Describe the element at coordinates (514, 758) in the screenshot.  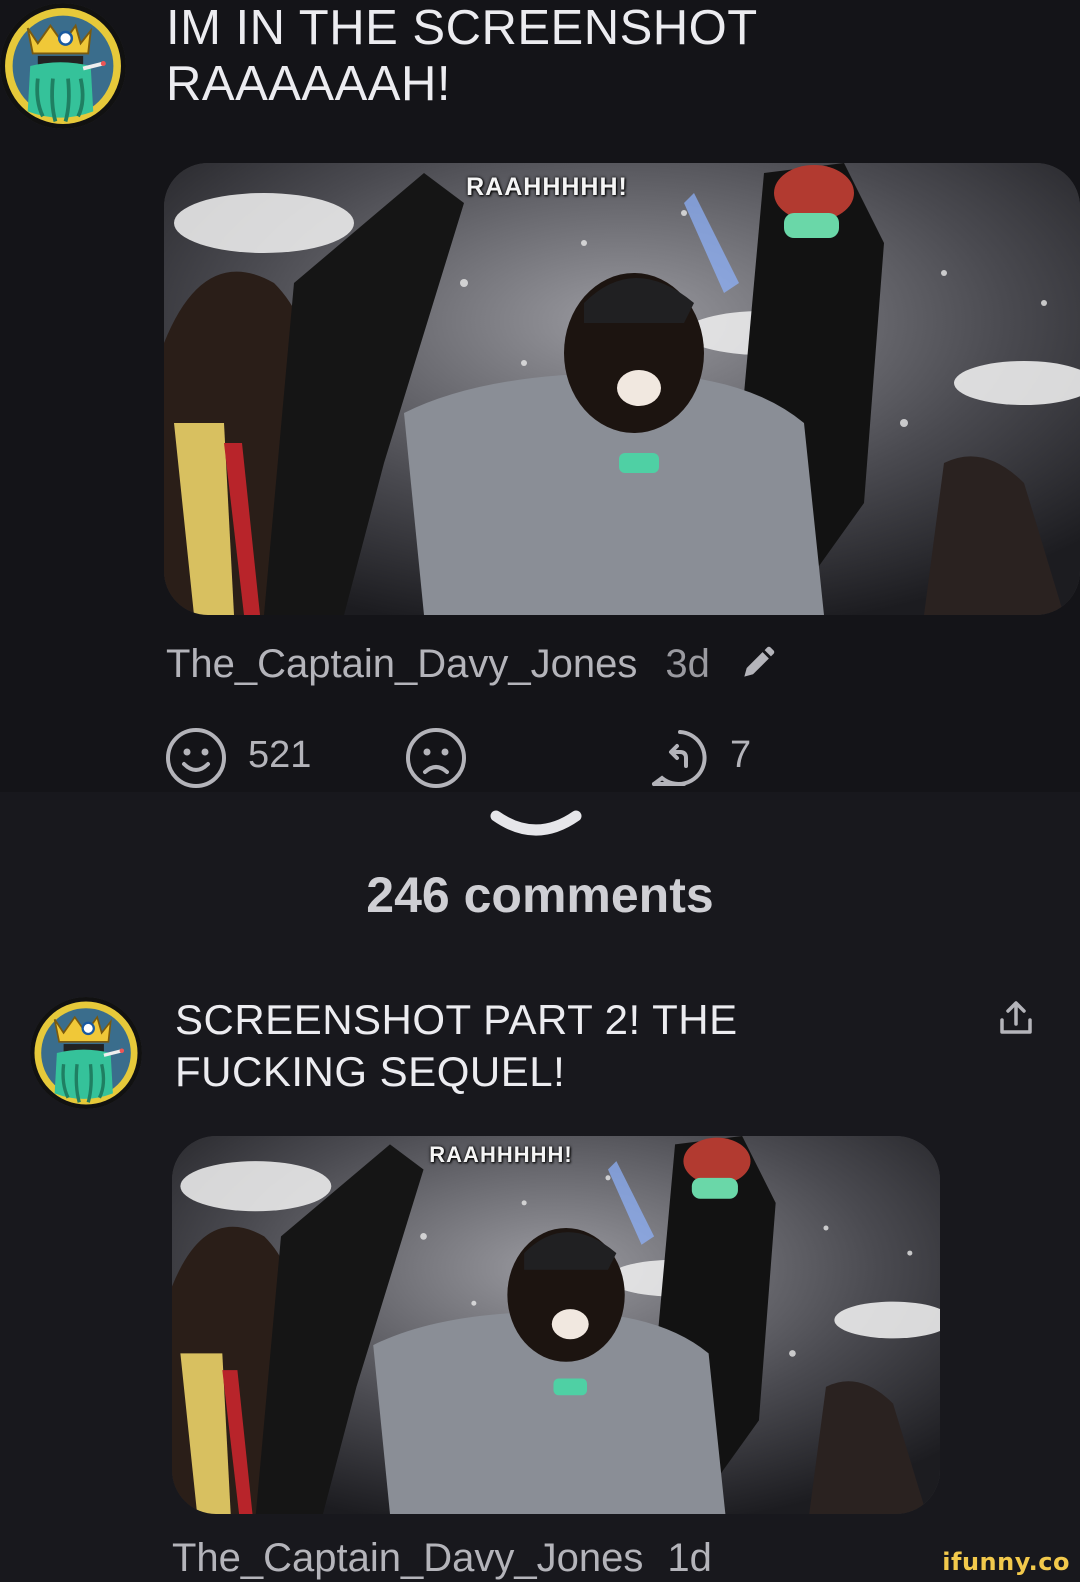
I see `comment-actions: 521 7` at that location.